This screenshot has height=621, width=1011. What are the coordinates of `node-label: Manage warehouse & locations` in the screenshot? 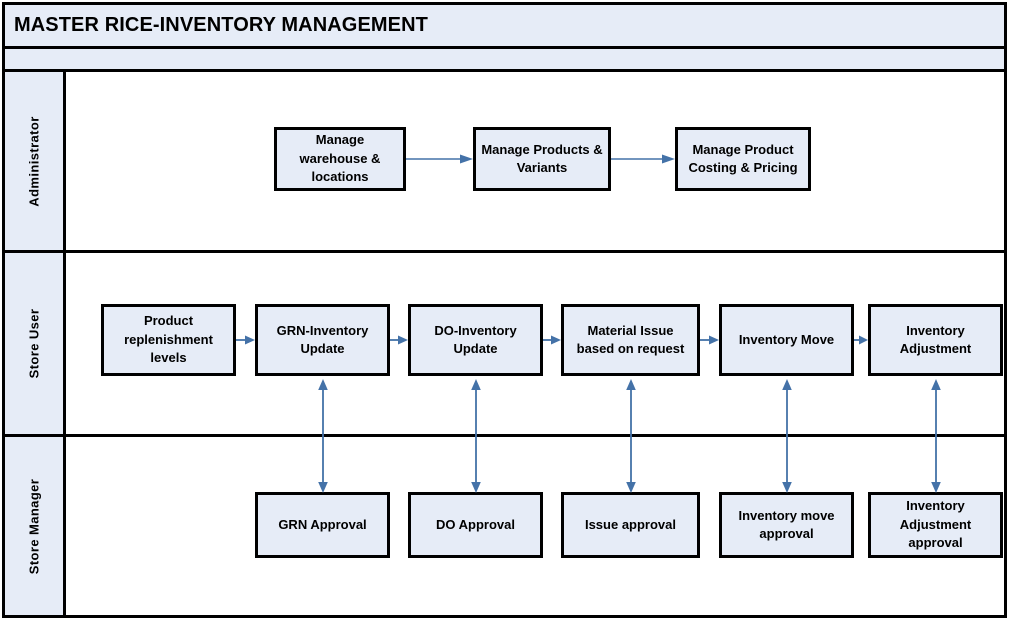 It's located at (340, 158).